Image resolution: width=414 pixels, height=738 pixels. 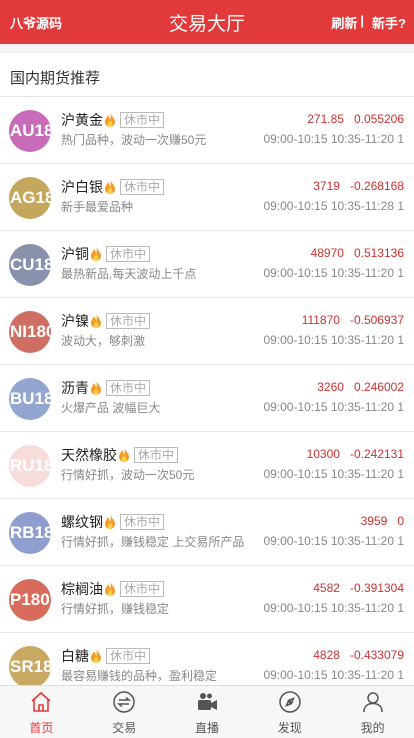 What do you see at coordinates (97, 207) in the screenshot?
I see `product-description: 新手最爱品种` at bounding box center [97, 207].